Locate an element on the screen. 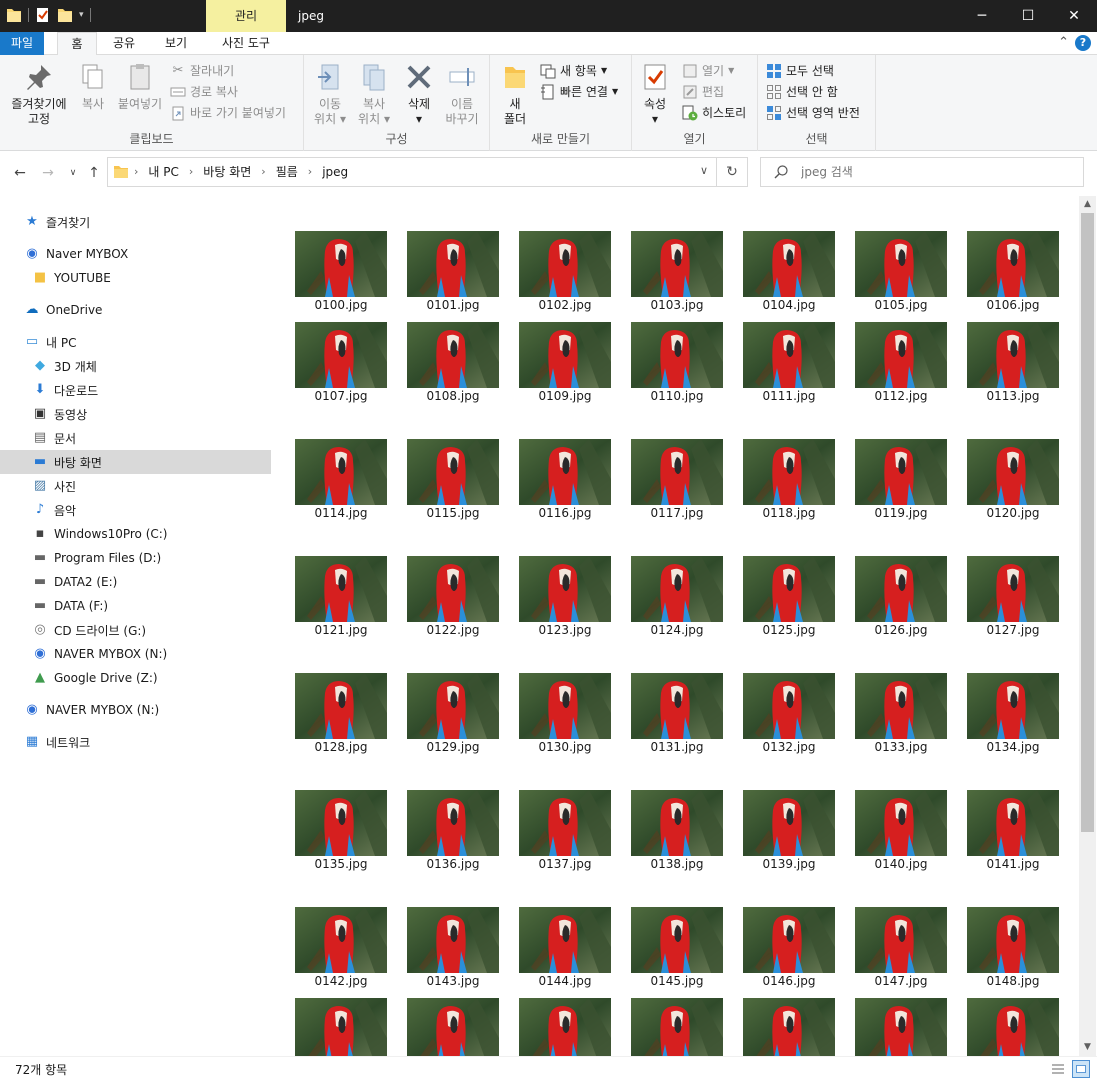  delete-button: 삭제 ▾ is located at coordinates (419, 94).